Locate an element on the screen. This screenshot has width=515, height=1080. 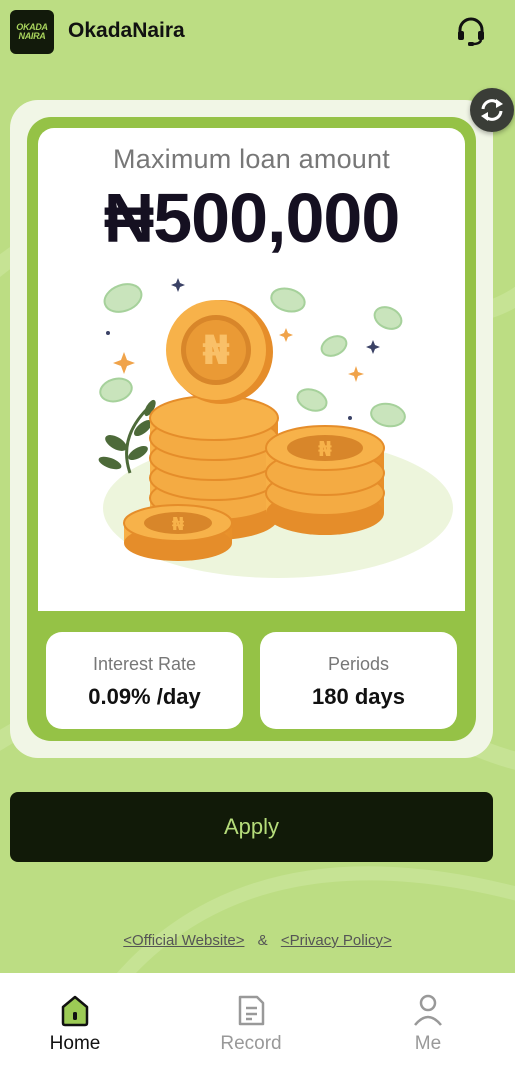
document-icon is located at coordinates (251, 1010).